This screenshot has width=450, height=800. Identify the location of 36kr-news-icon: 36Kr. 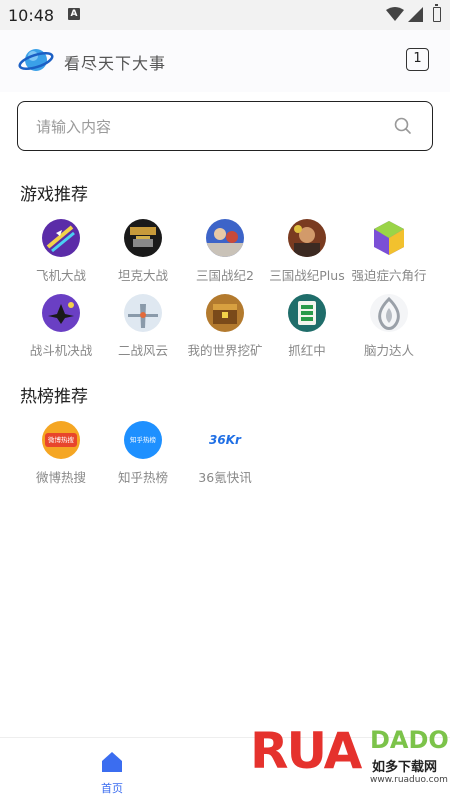
(225, 440).